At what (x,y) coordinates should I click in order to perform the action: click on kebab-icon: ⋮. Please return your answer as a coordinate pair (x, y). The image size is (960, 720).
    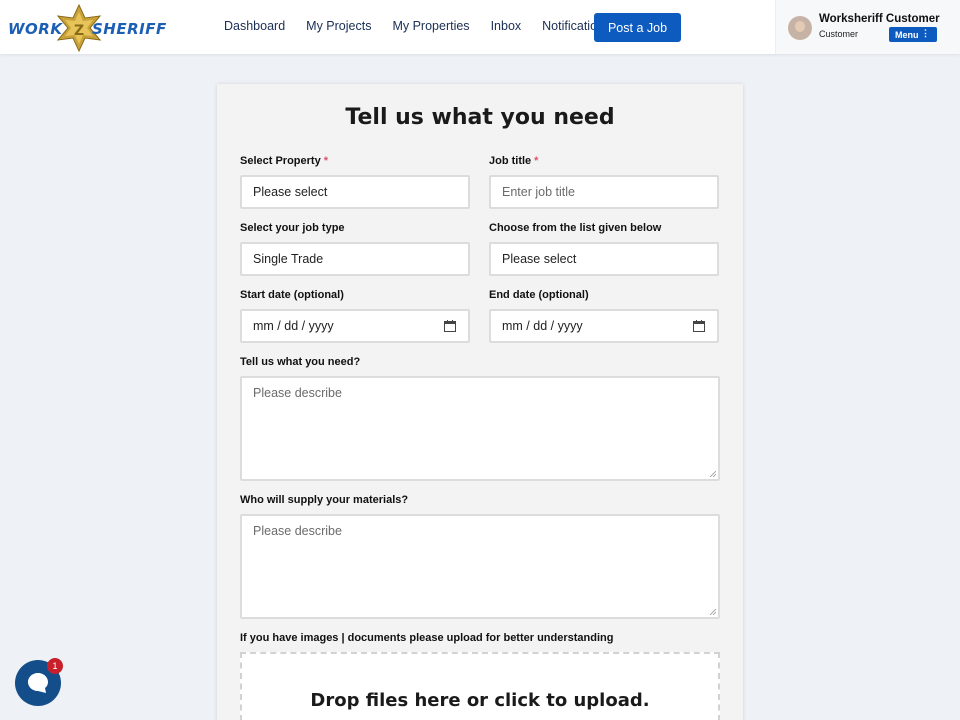
    Looking at the image, I should click on (925, 33).